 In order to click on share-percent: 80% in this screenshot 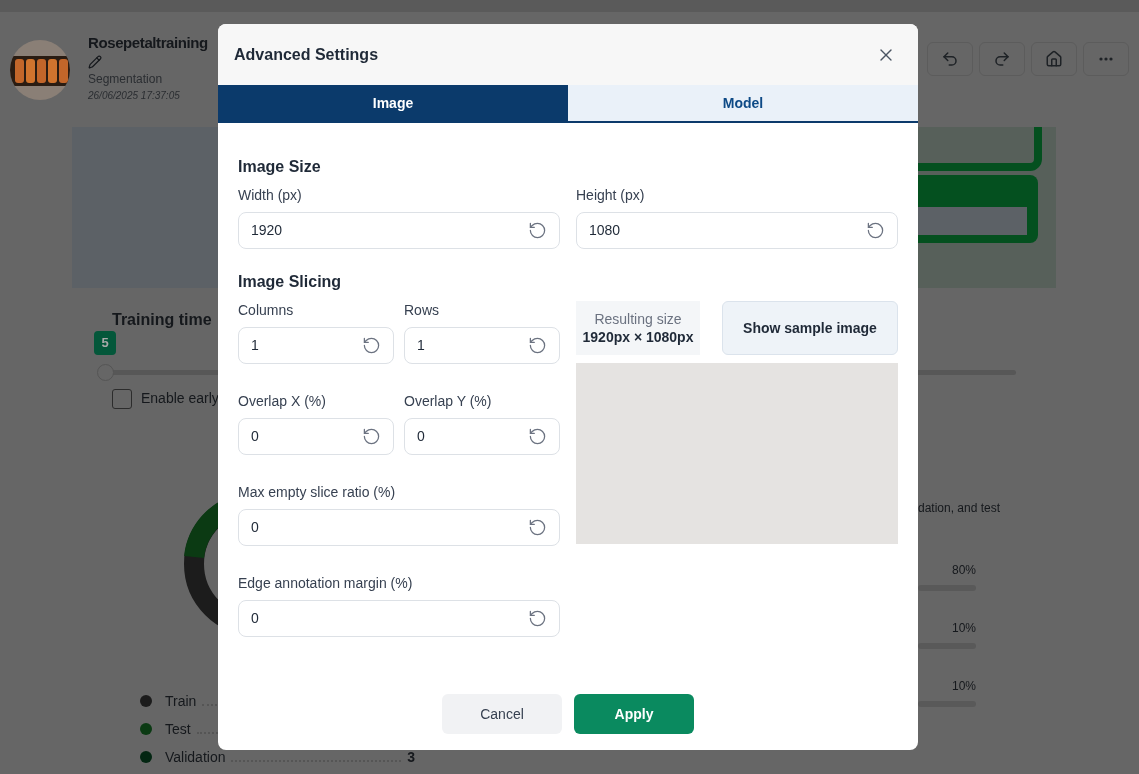, I will do `click(963, 570)`.